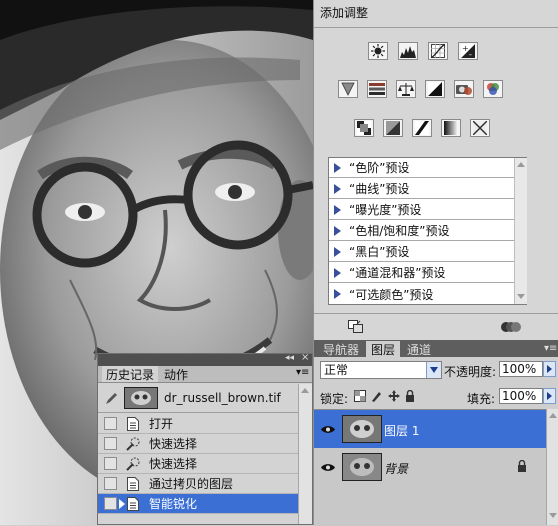 This screenshot has width=558, height=526. I want to click on exposure-icon: + -, so click(468, 51).